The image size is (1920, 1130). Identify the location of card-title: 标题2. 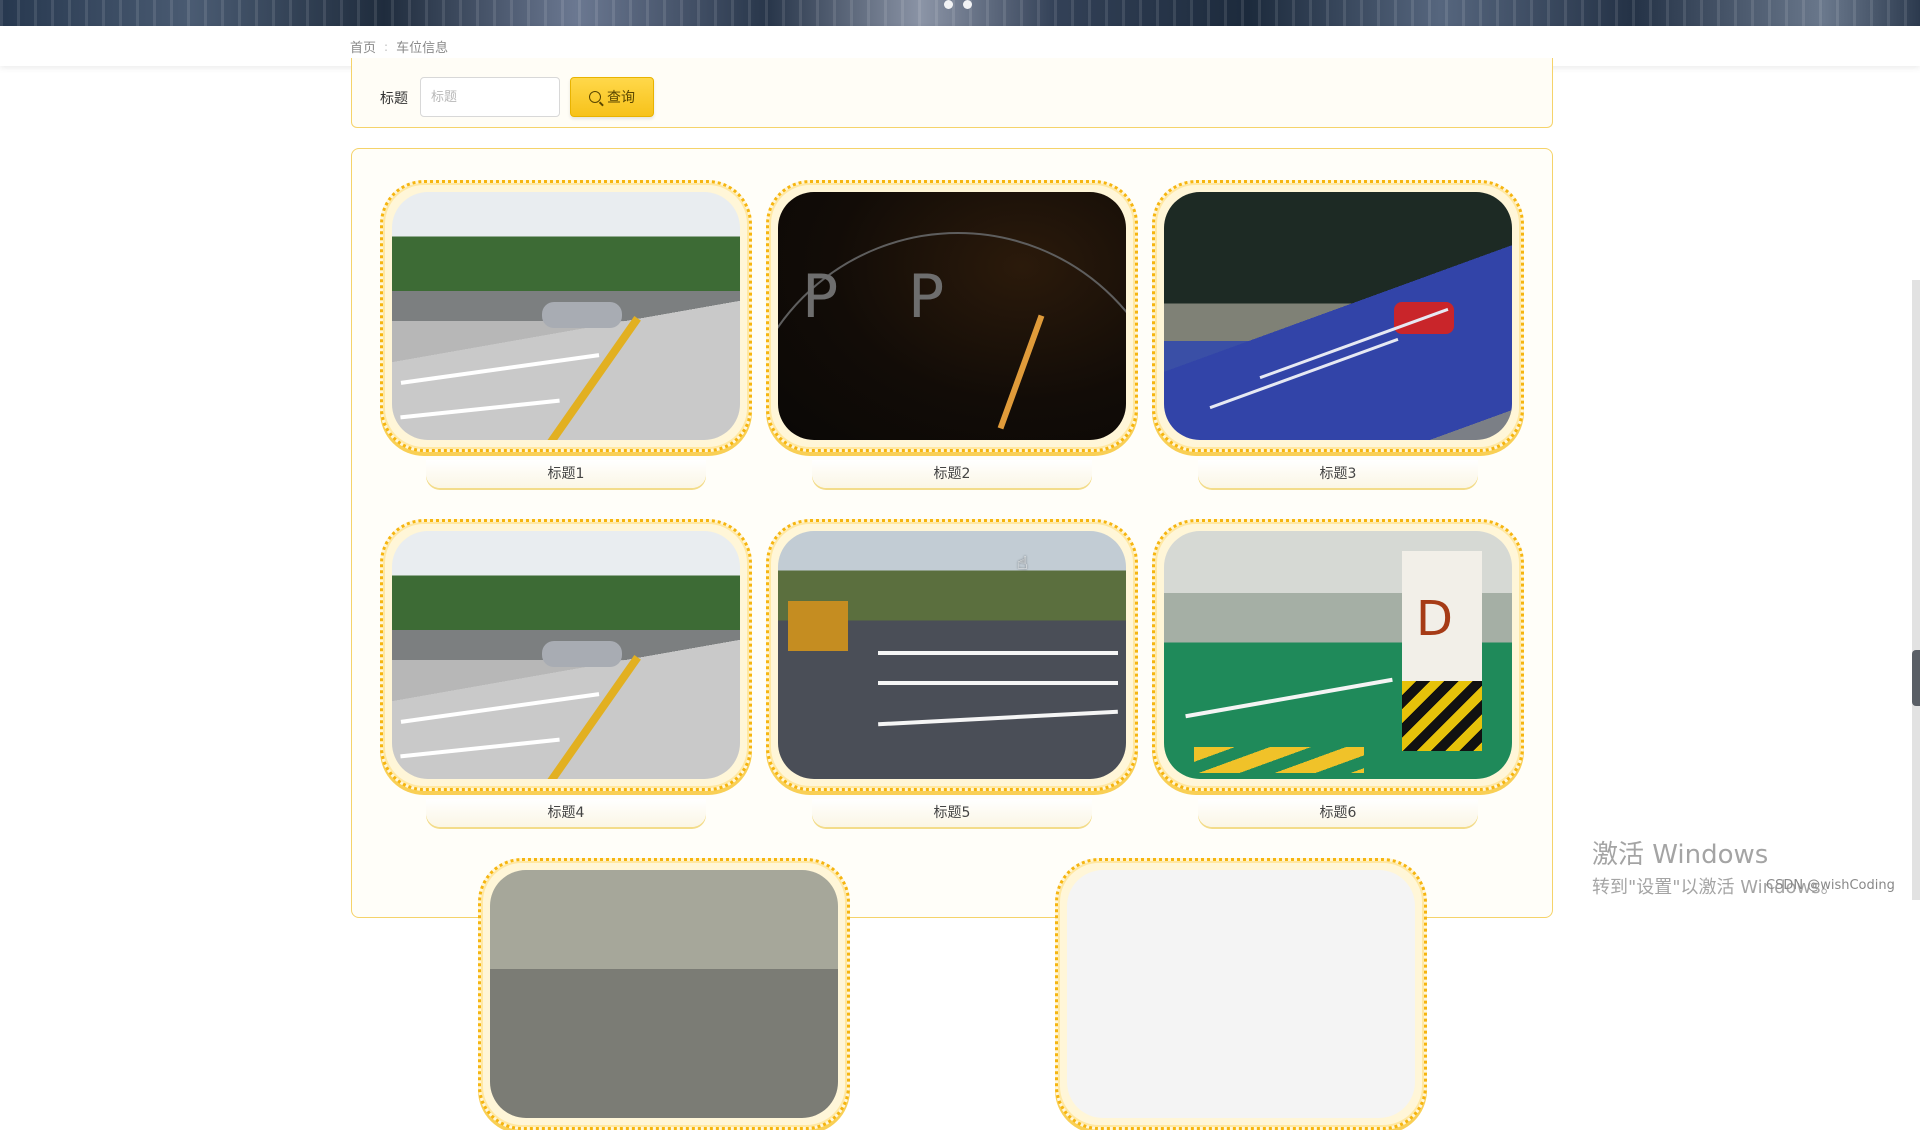
(952, 474).